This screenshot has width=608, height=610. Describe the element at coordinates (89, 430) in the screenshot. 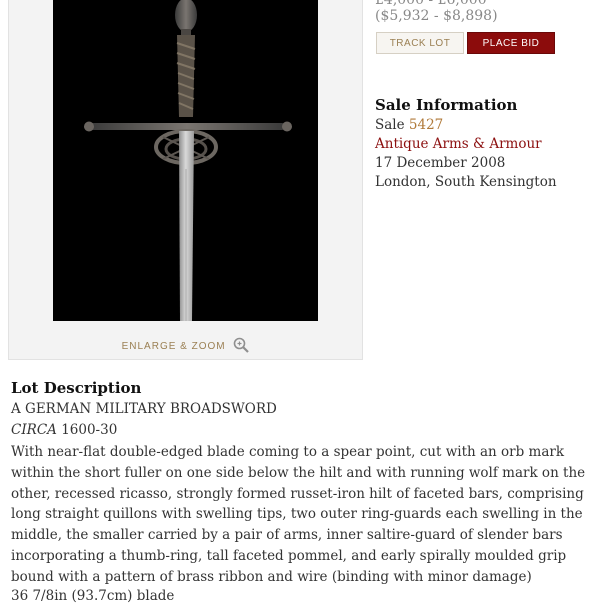

I see `lot-date-range: 1600-30` at that location.